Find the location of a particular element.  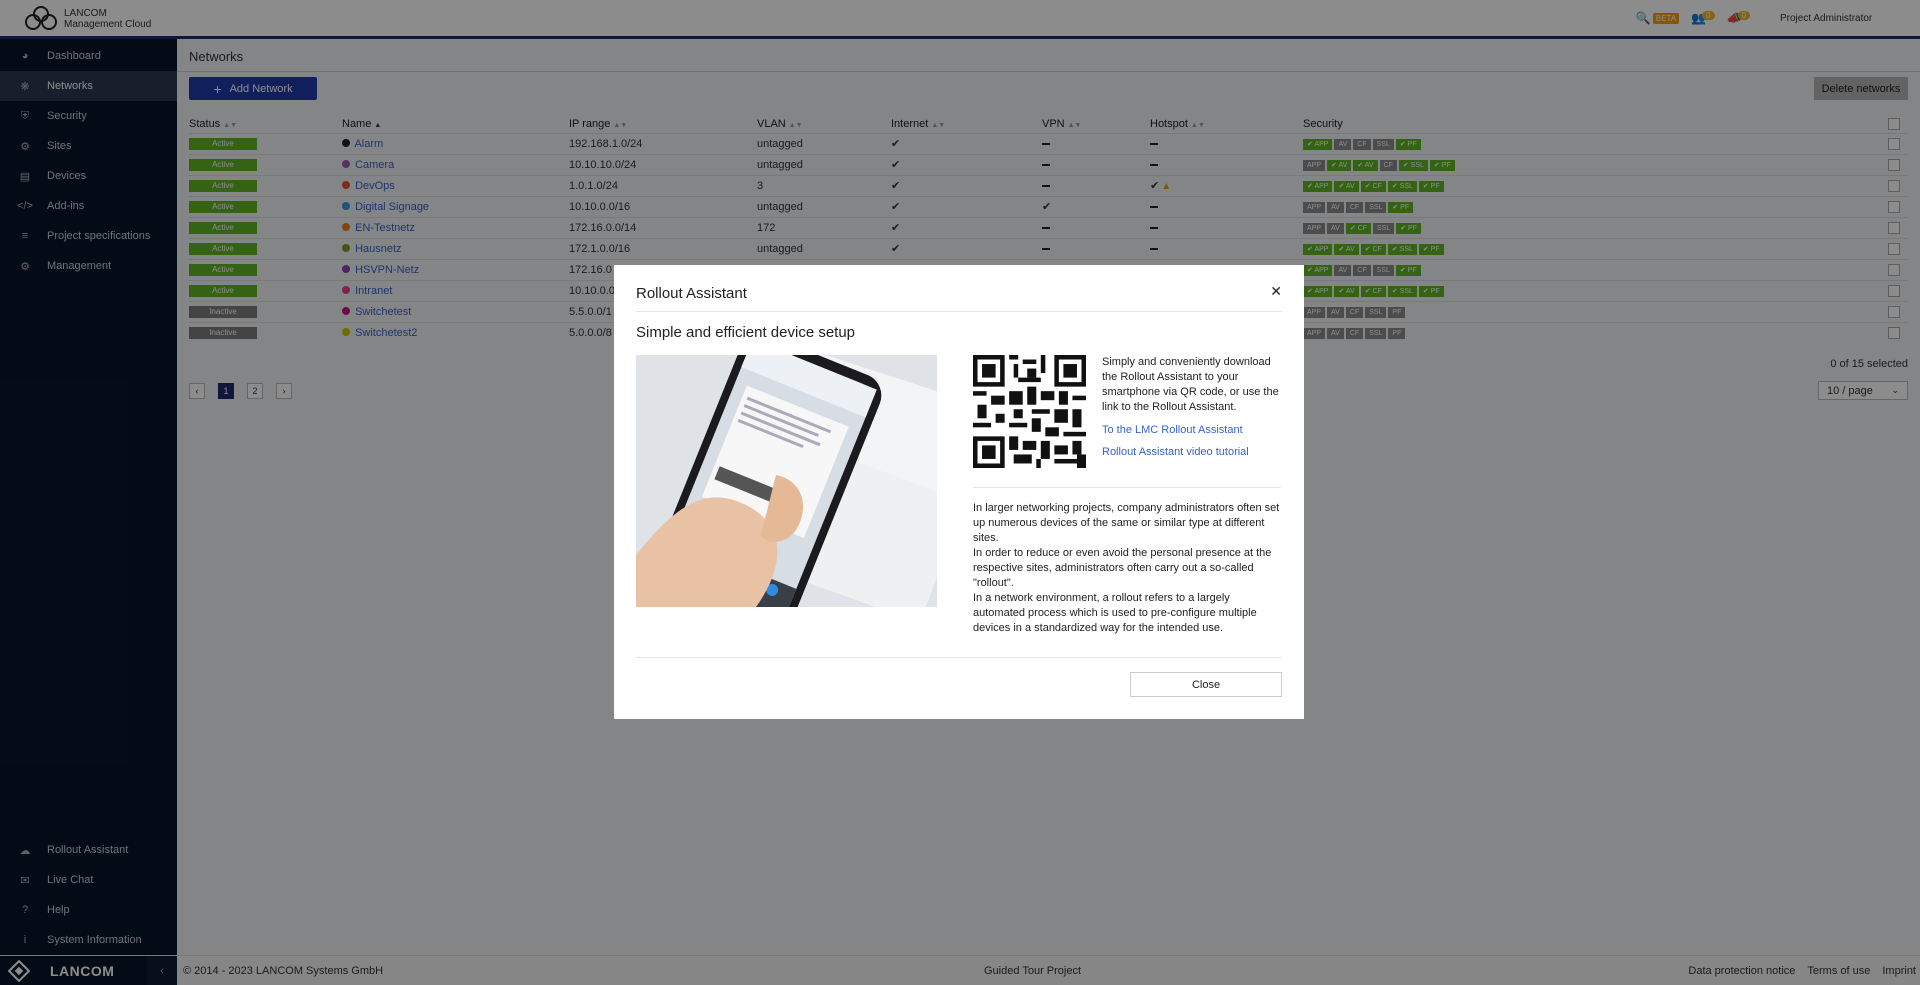

close-button: Close is located at coordinates (1206, 684).